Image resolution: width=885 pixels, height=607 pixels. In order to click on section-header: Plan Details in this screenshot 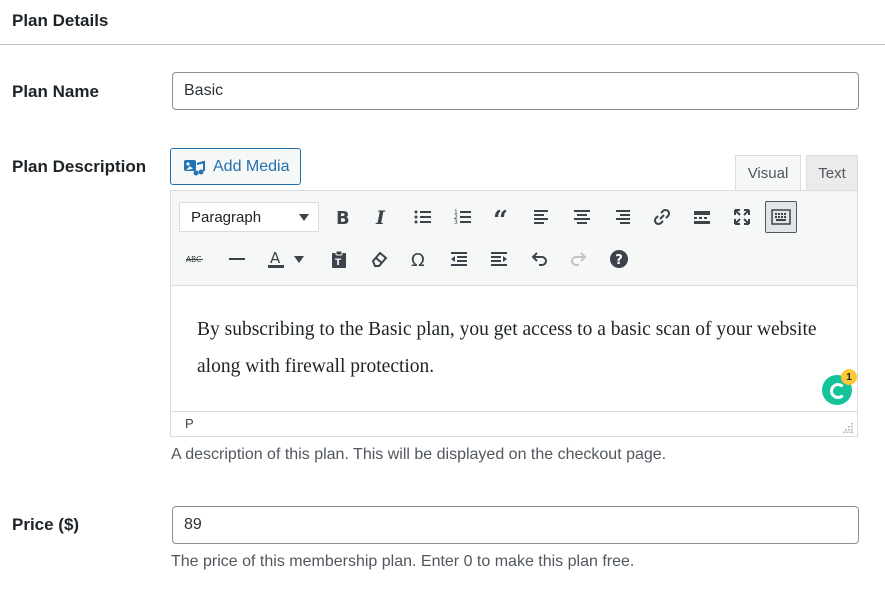, I will do `click(442, 22)`.